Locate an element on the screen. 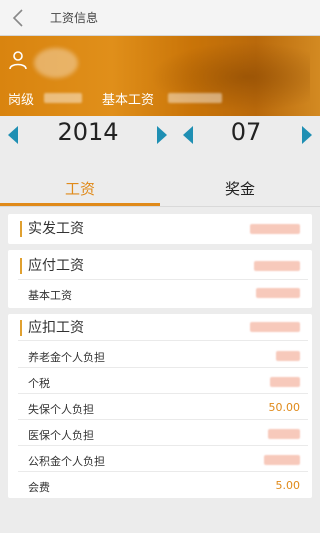 The width and height of the screenshot is (320, 533). unemployment-insurance-value: 50.00 is located at coordinates (284, 407).